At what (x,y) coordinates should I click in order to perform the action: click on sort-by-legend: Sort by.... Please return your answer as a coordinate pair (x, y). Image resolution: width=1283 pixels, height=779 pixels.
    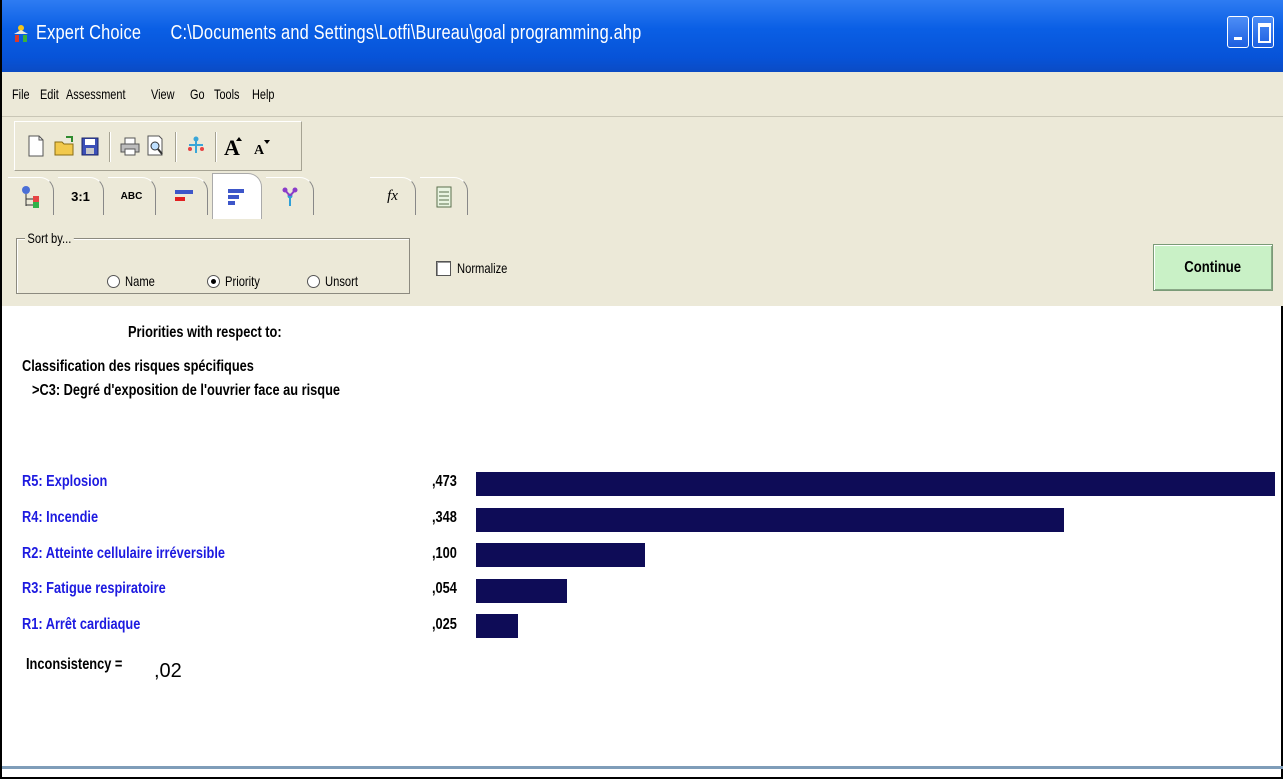
    Looking at the image, I should click on (49, 238).